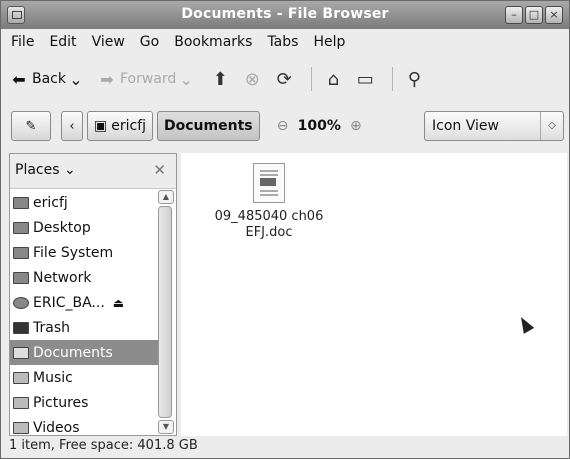  I want to click on file-name-line-2: EFJ.doc, so click(269, 232).